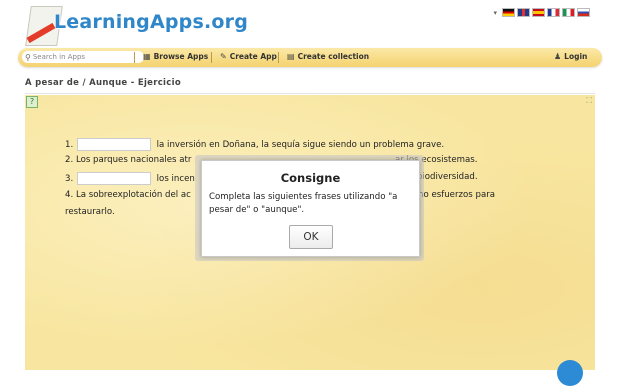  What do you see at coordinates (508, 12) in the screenshot?
I see `flag-german-icon` at bounding box center [508, 12].